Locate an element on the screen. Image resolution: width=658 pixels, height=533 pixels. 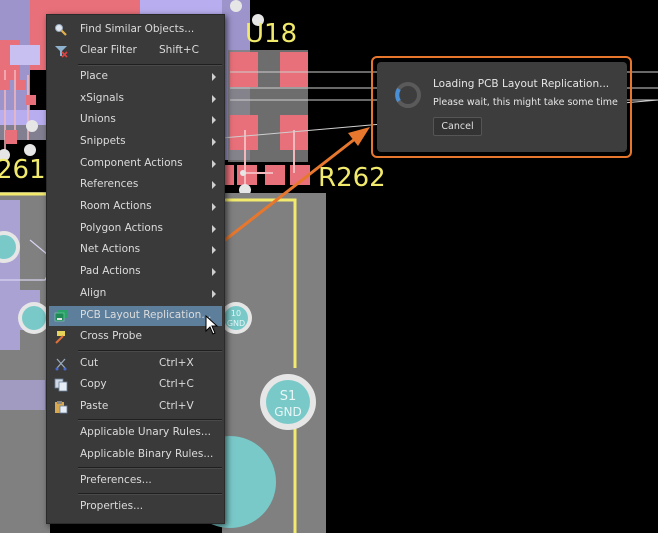
search-icon is located at coordinates (61, 30).